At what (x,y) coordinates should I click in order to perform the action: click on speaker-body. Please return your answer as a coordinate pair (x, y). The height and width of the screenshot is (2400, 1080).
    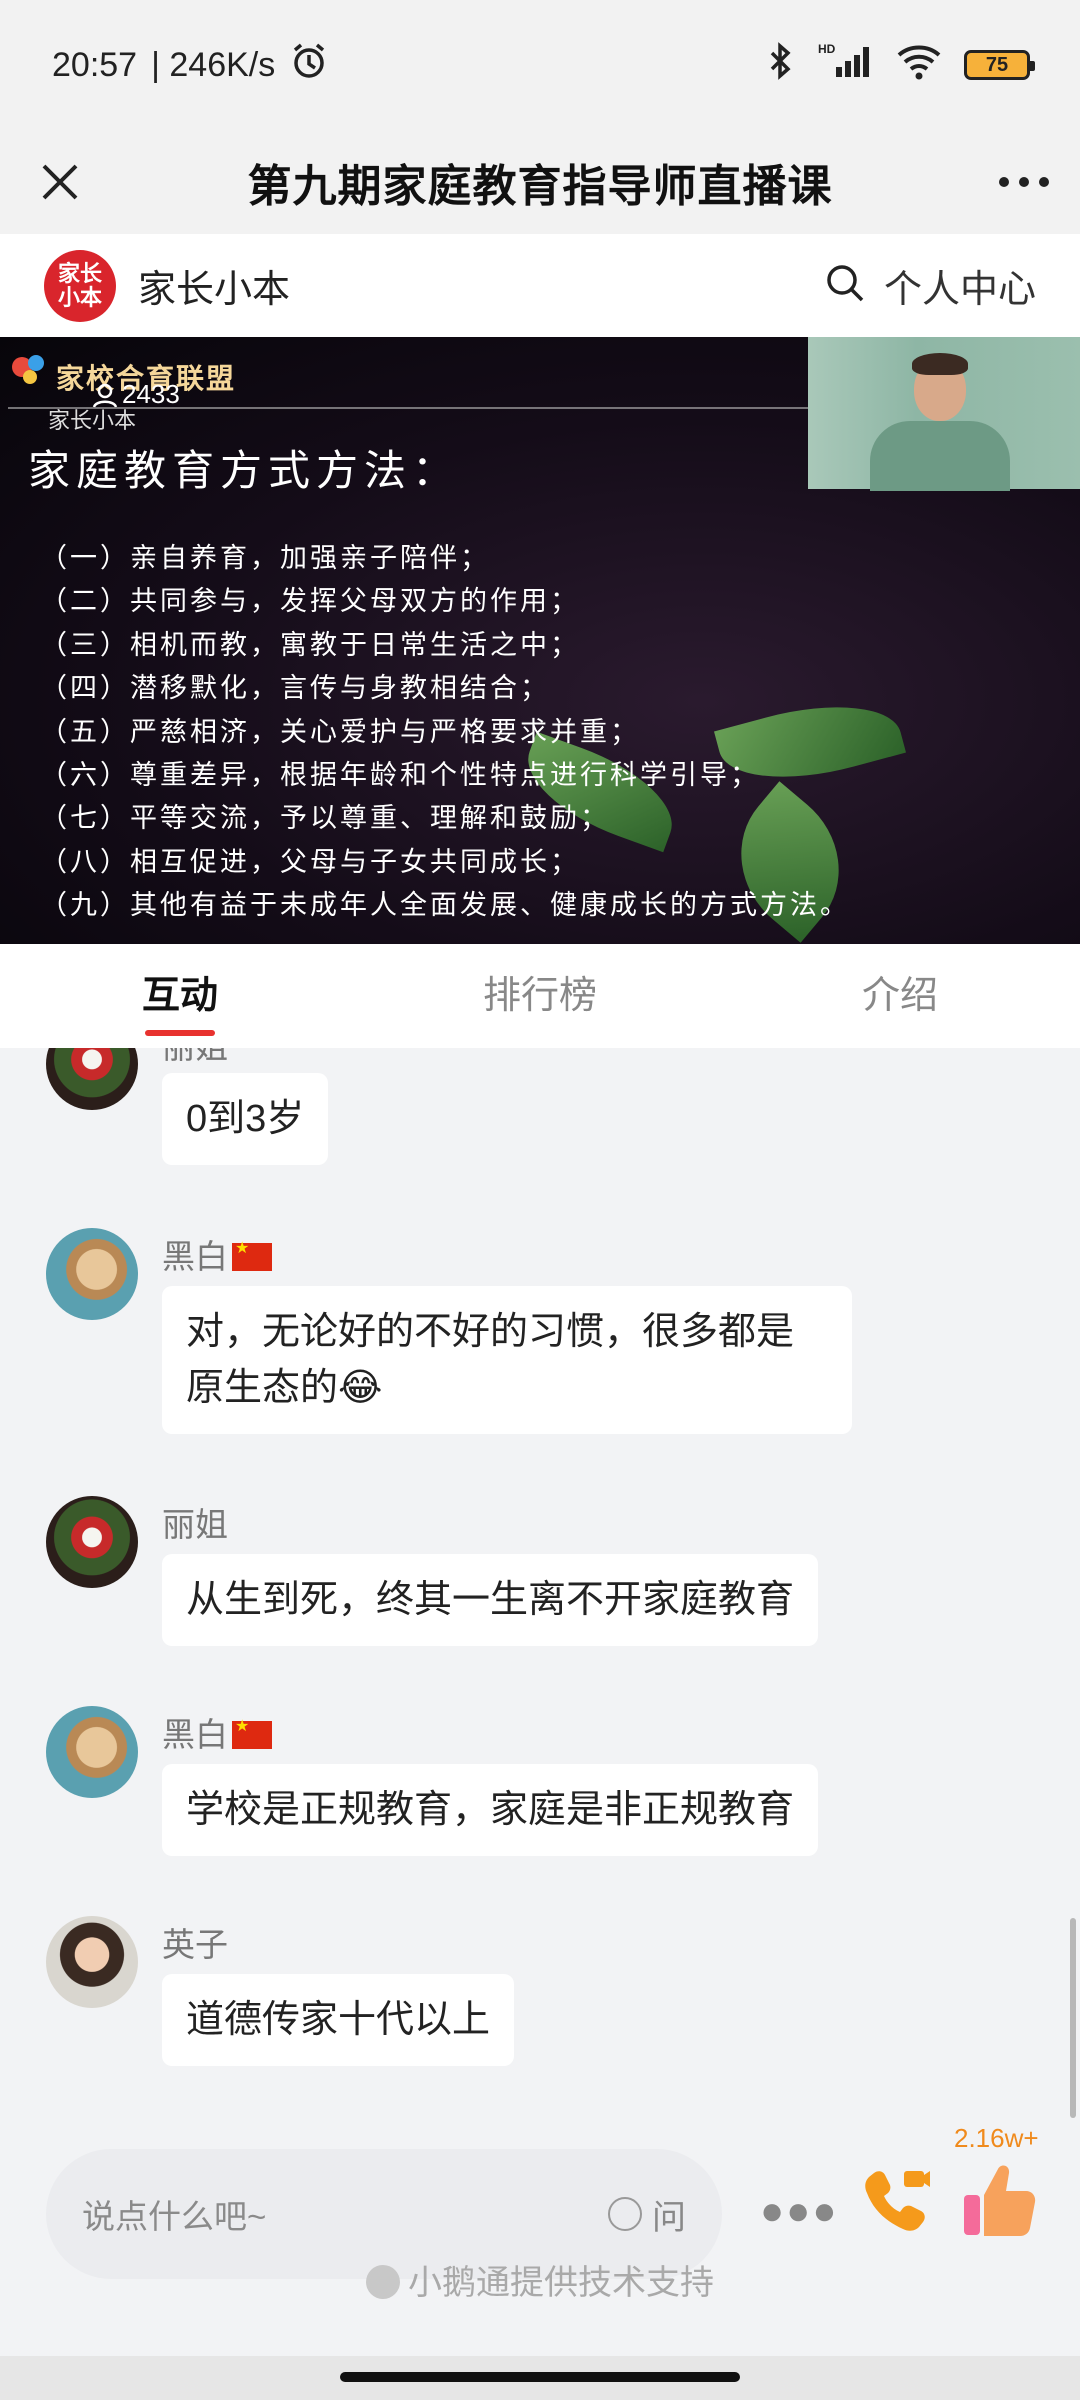
    Looking at the image, I should click on (940, 456).